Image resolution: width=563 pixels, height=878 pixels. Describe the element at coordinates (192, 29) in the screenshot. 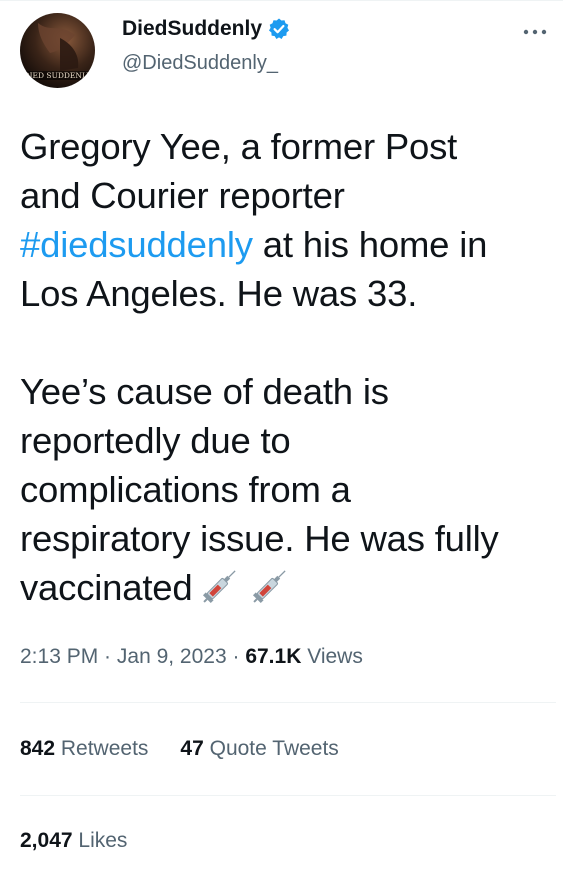

I see `display-name: DiedSuddenly` at that location.